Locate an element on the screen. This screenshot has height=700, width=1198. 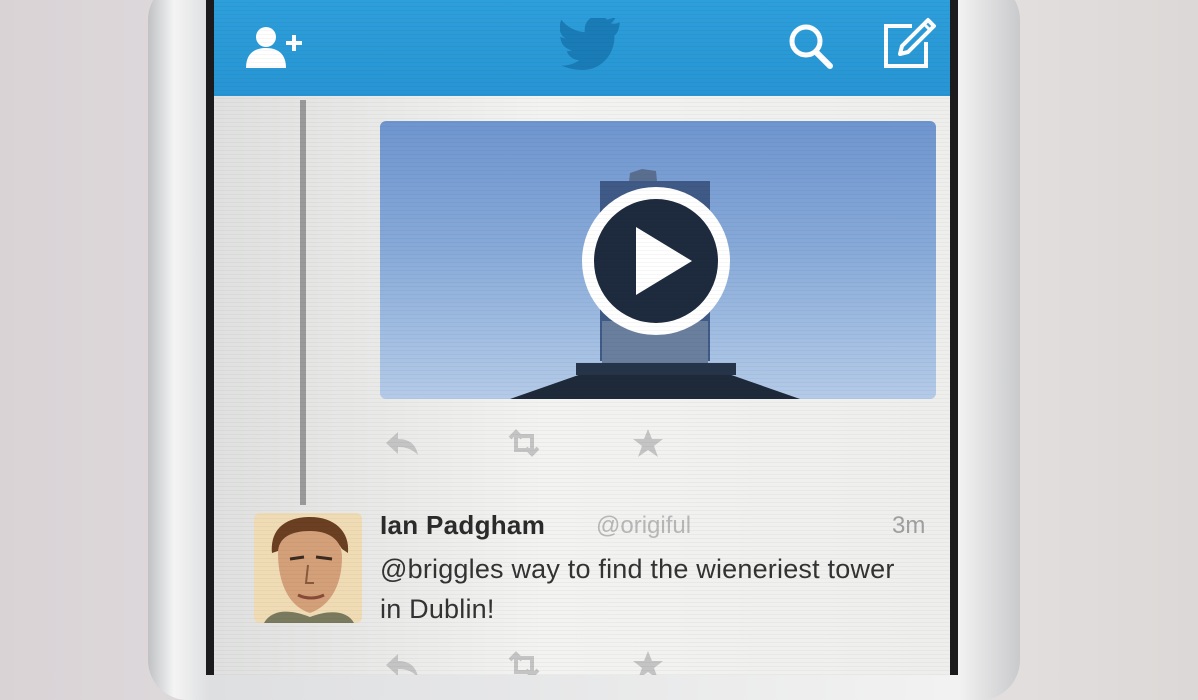
tweet-actions is located at coordinates (530, 662).